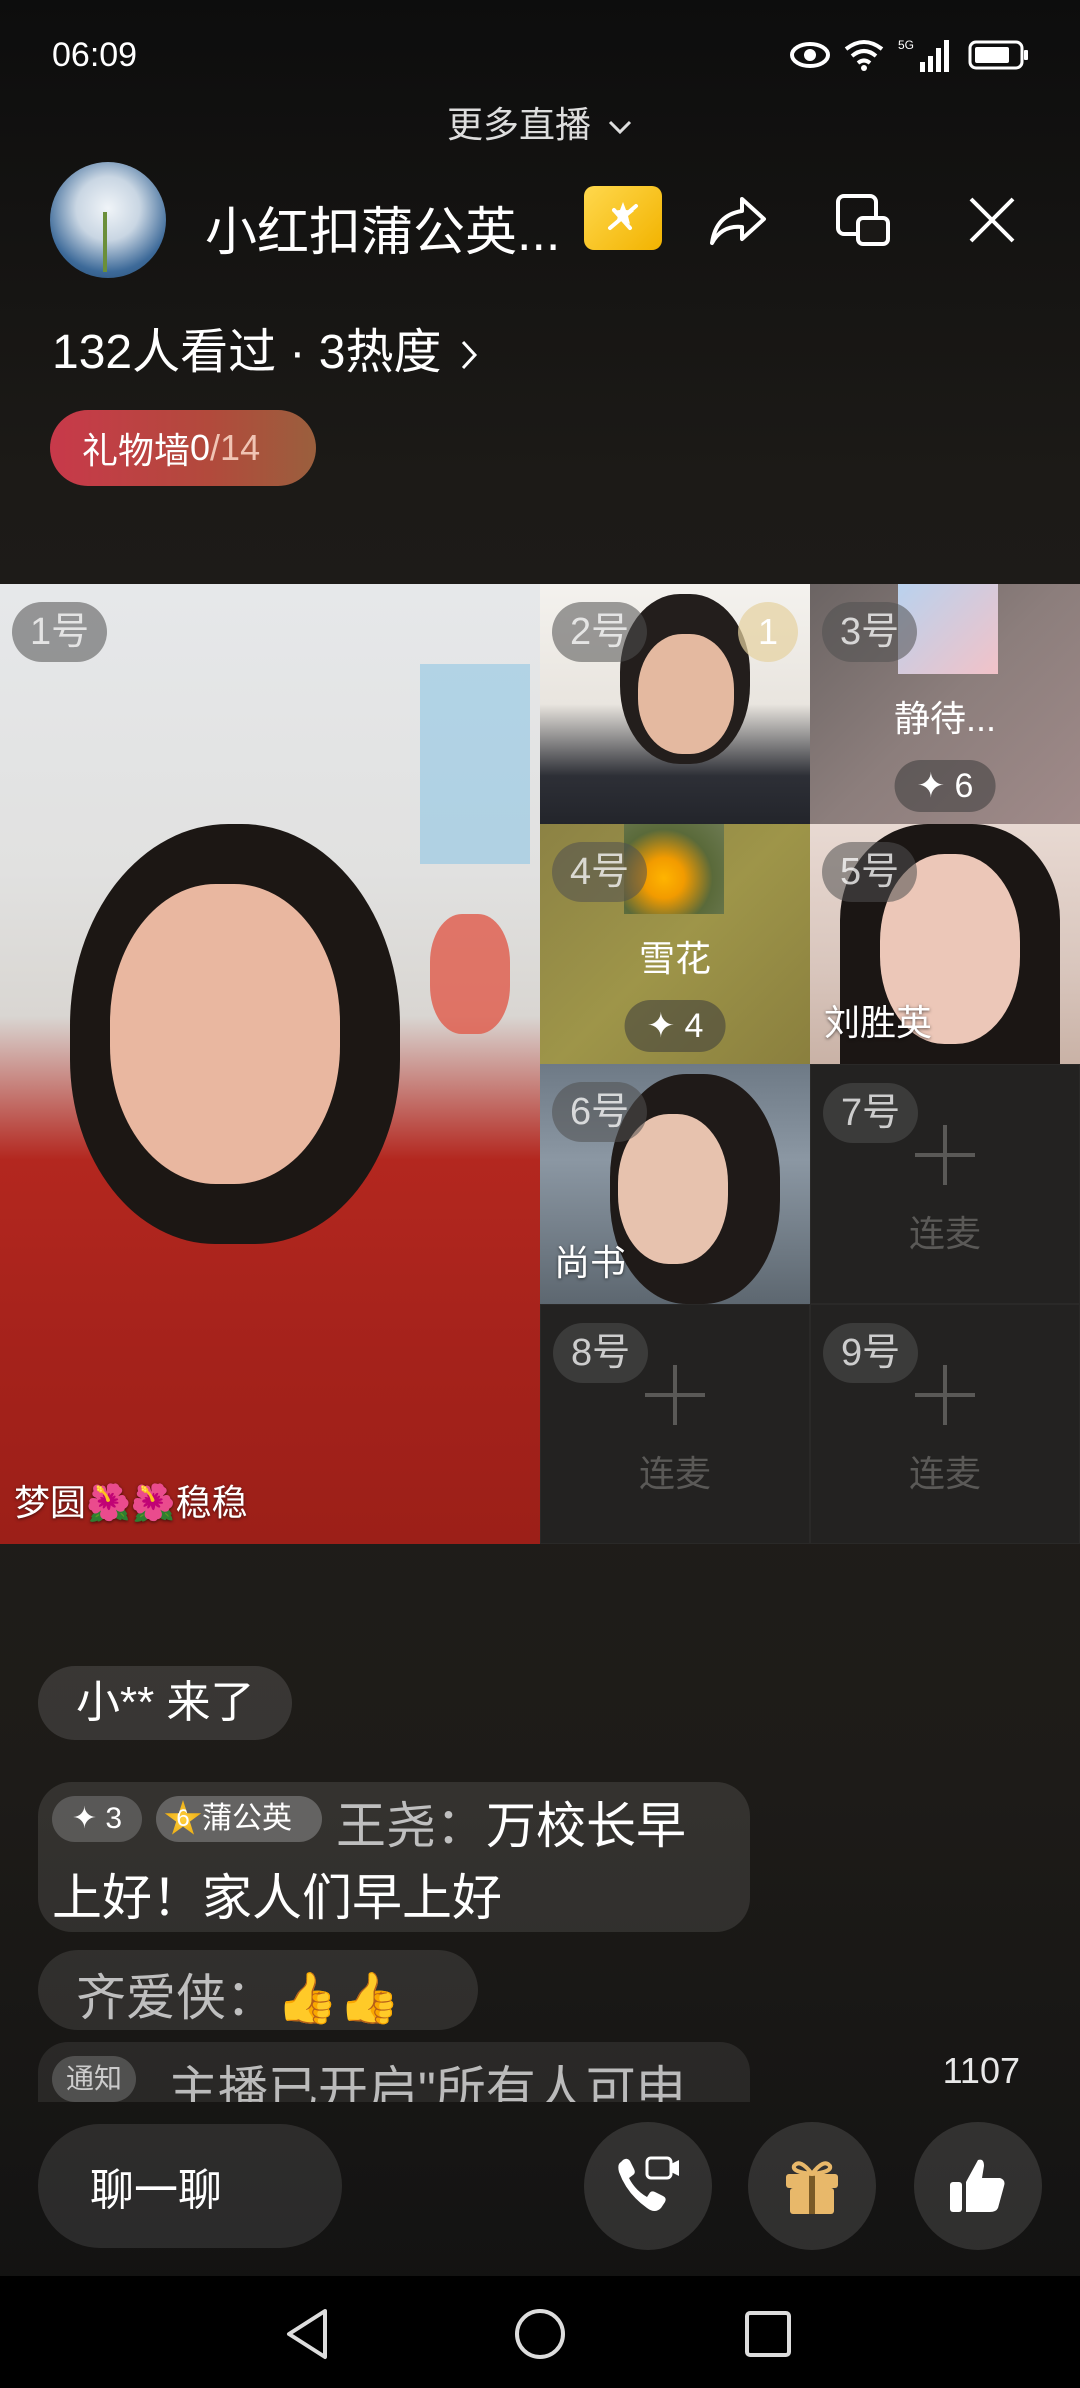 The height and width of the screenshot is (2388, 1080). What do you see at coordinates (156, 2190) in the screenshot?
I see `chat-input-label: 聊一聊` at bounding box center [156, 2190].